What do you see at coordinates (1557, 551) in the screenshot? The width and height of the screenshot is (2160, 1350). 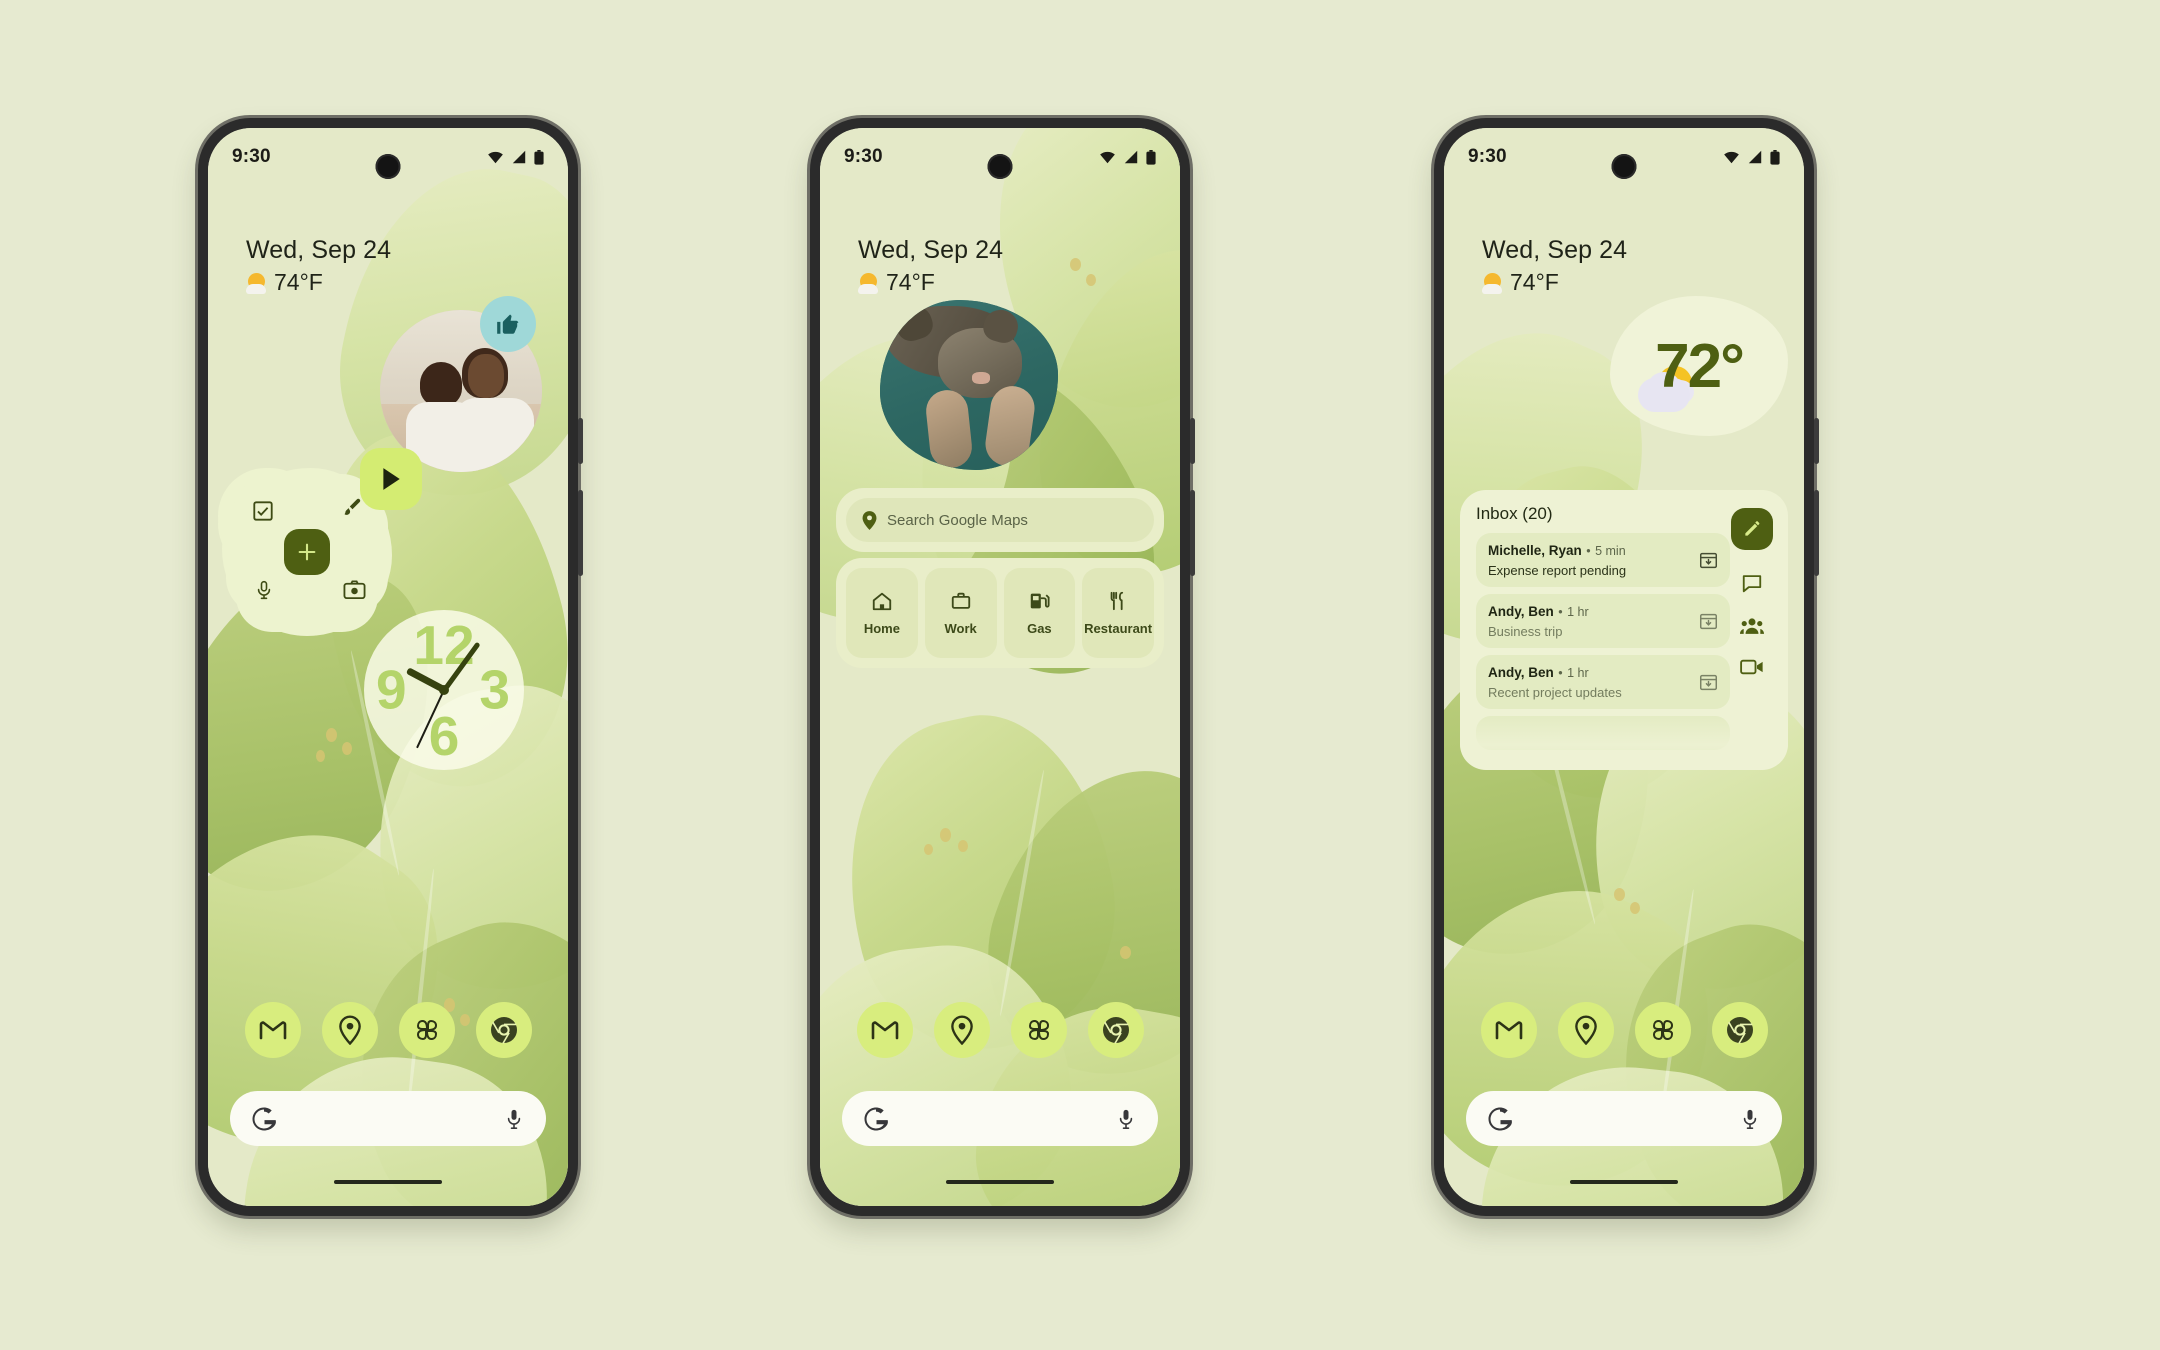 I see `gmail-row-sender-line: Michelle, Ryan • 5 min` at bounding box center [1557, 551].